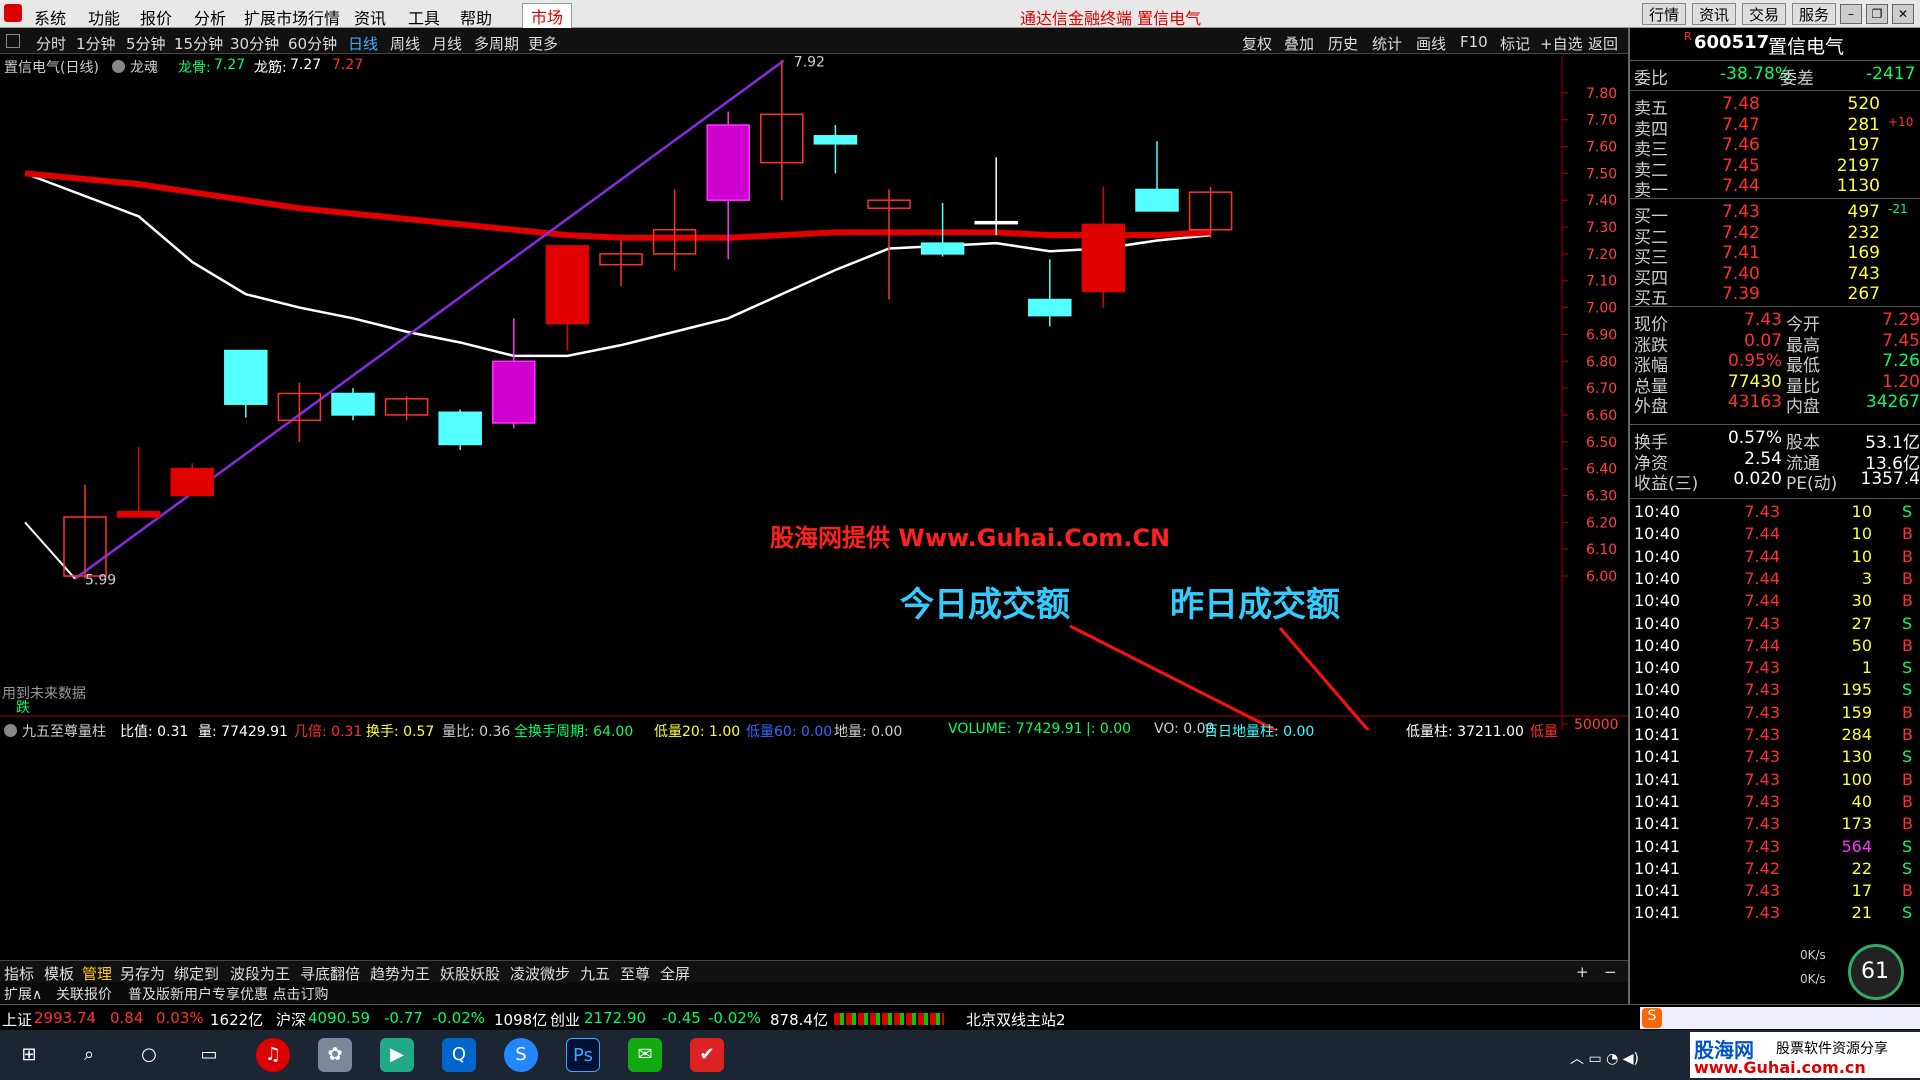  What do you see at coordinates (540, 973) in the screenshot?
I see `tab-lingbo: 凌波微步` at bounding box center [540, 973].